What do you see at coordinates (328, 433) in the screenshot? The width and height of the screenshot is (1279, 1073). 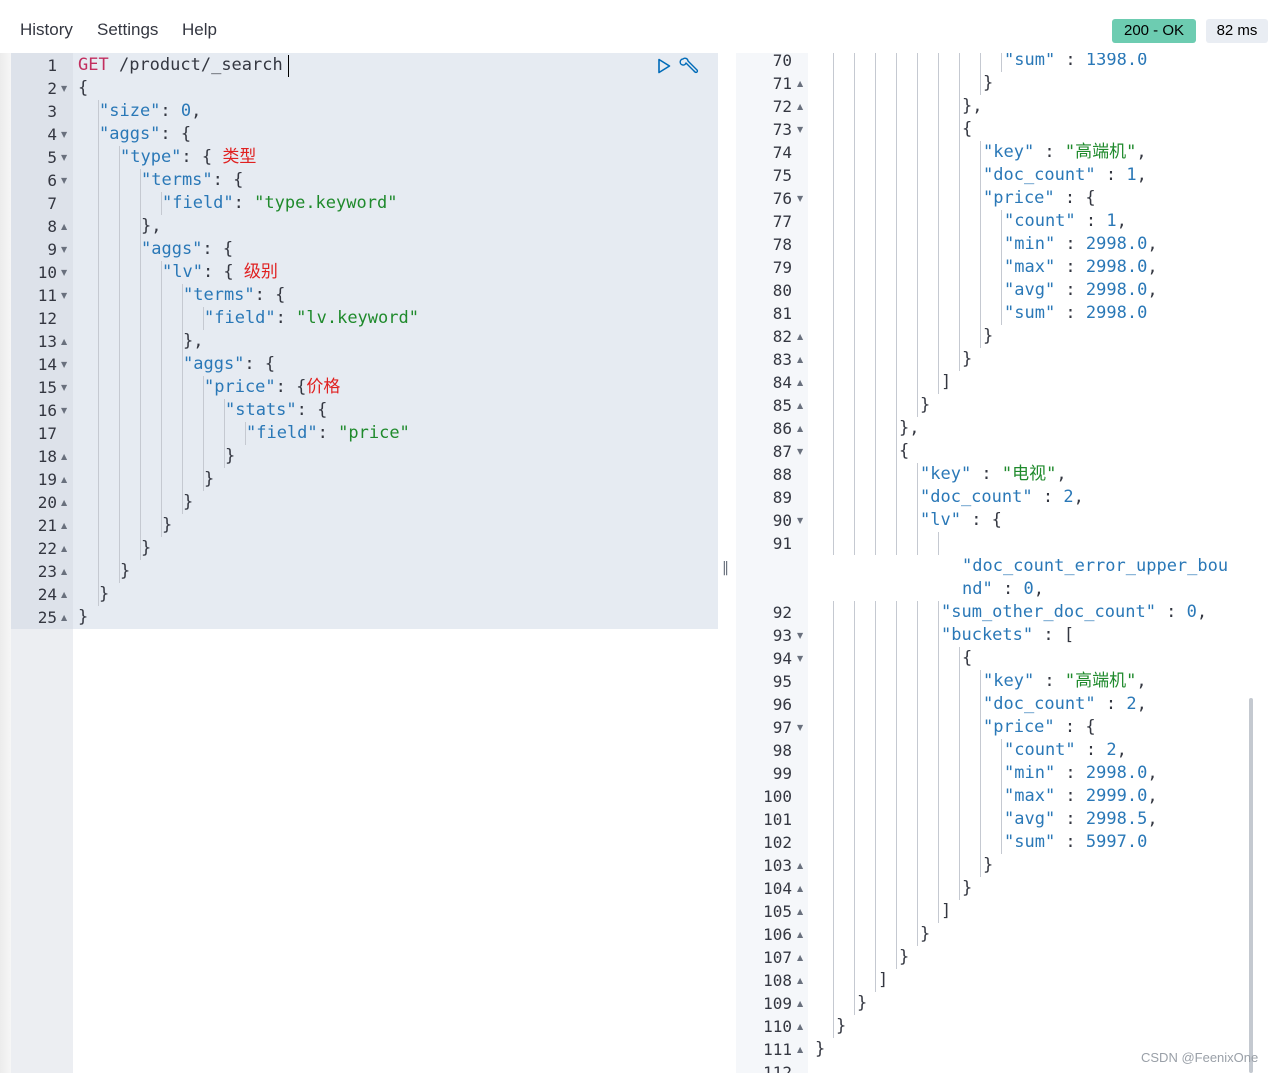 I see `code-line: "field": "price"` at bounding box center [328, 433].